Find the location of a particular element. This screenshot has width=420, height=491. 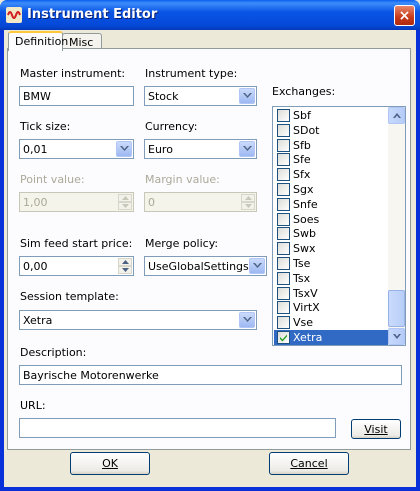

exchange-name: TsxV is located at coordinates (305, 293).